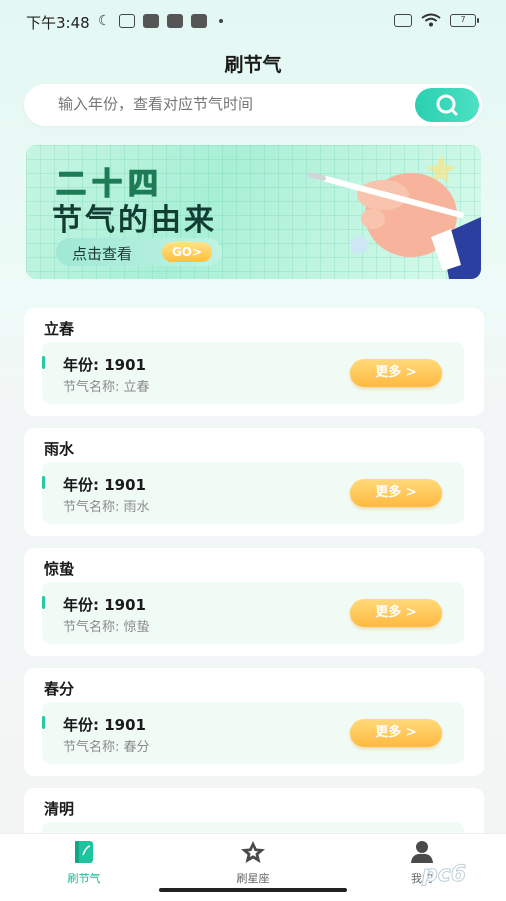 The width and height of the screenshot is (506, 901). What do you see at coordinates (59, 329) in the screenshot?
I see `card-title: 立春` at bounding box center [59, 329].